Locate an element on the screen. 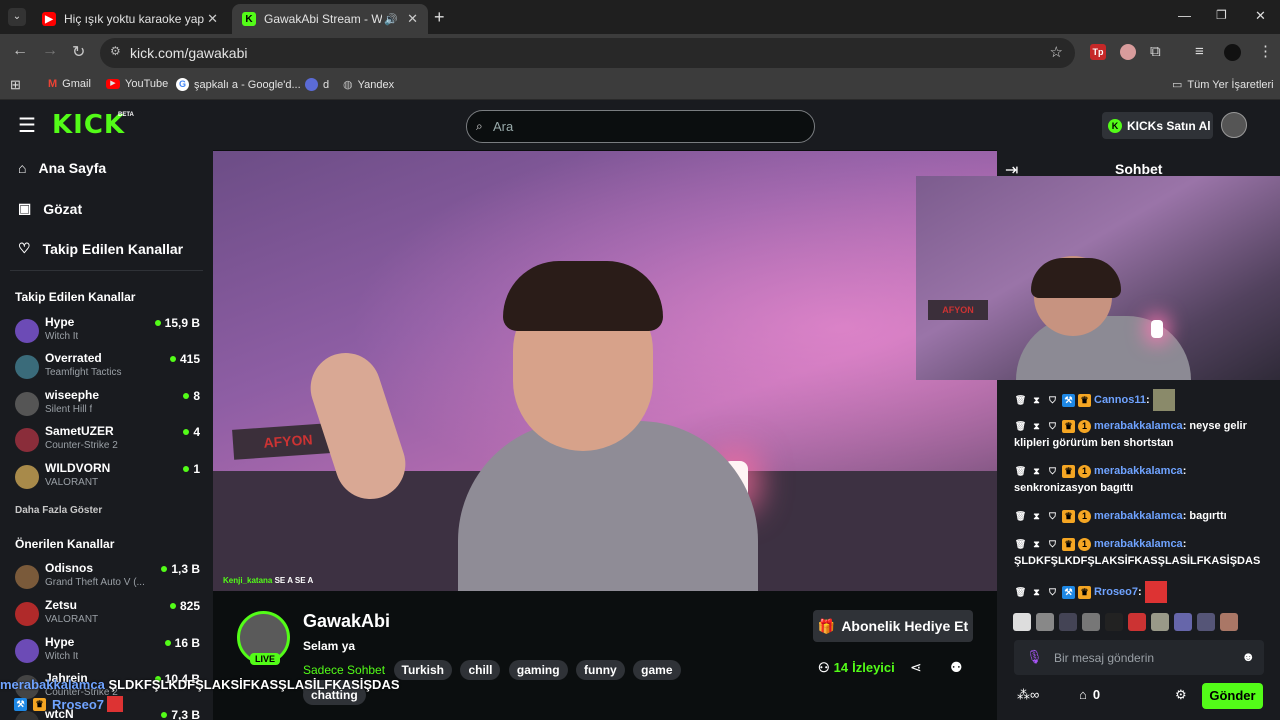 The height and width of the screenshot is (720, 1280). chat-username: Cannos11 is located at coordinates (1120, 400).